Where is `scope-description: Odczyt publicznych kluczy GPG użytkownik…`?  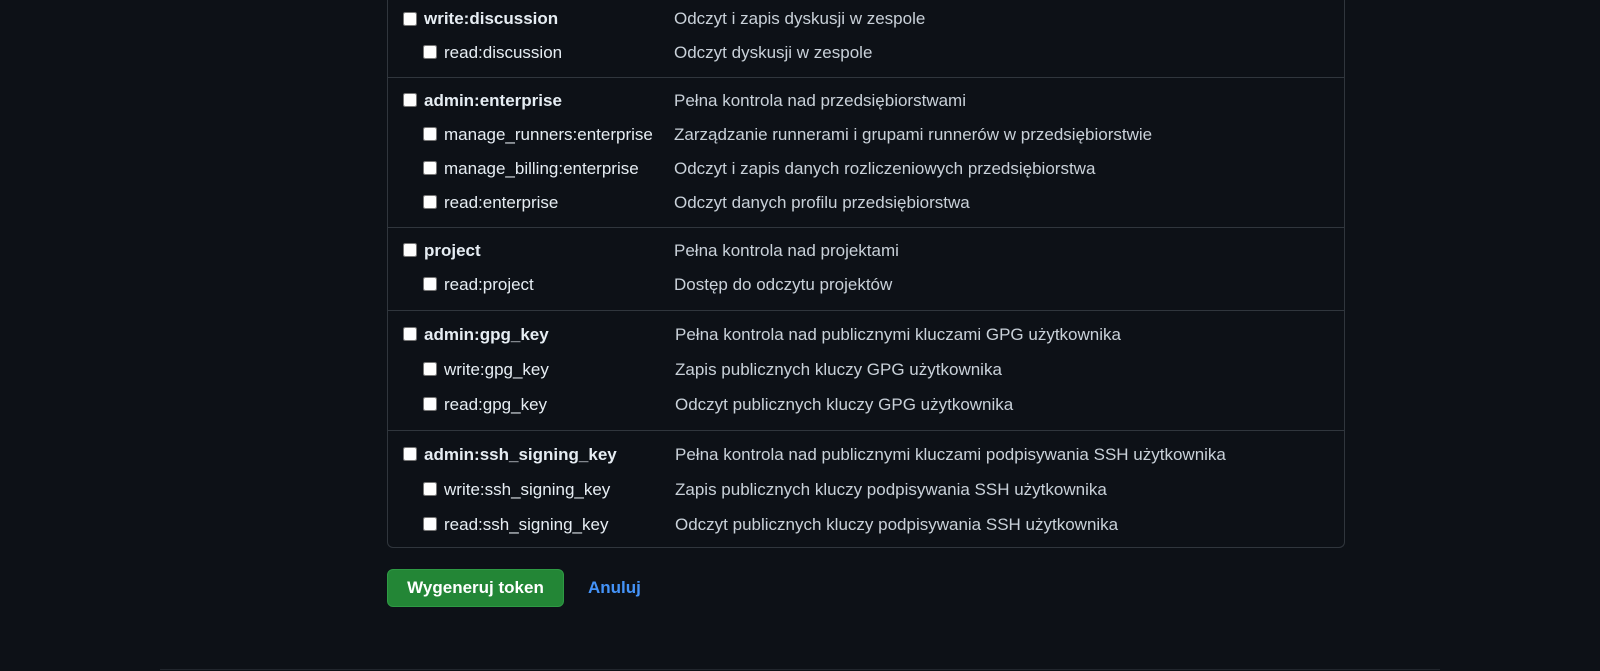 scope-description: Odczyt publicznych kluczy GPG użytkownik… is located at coordinates (844, 404).